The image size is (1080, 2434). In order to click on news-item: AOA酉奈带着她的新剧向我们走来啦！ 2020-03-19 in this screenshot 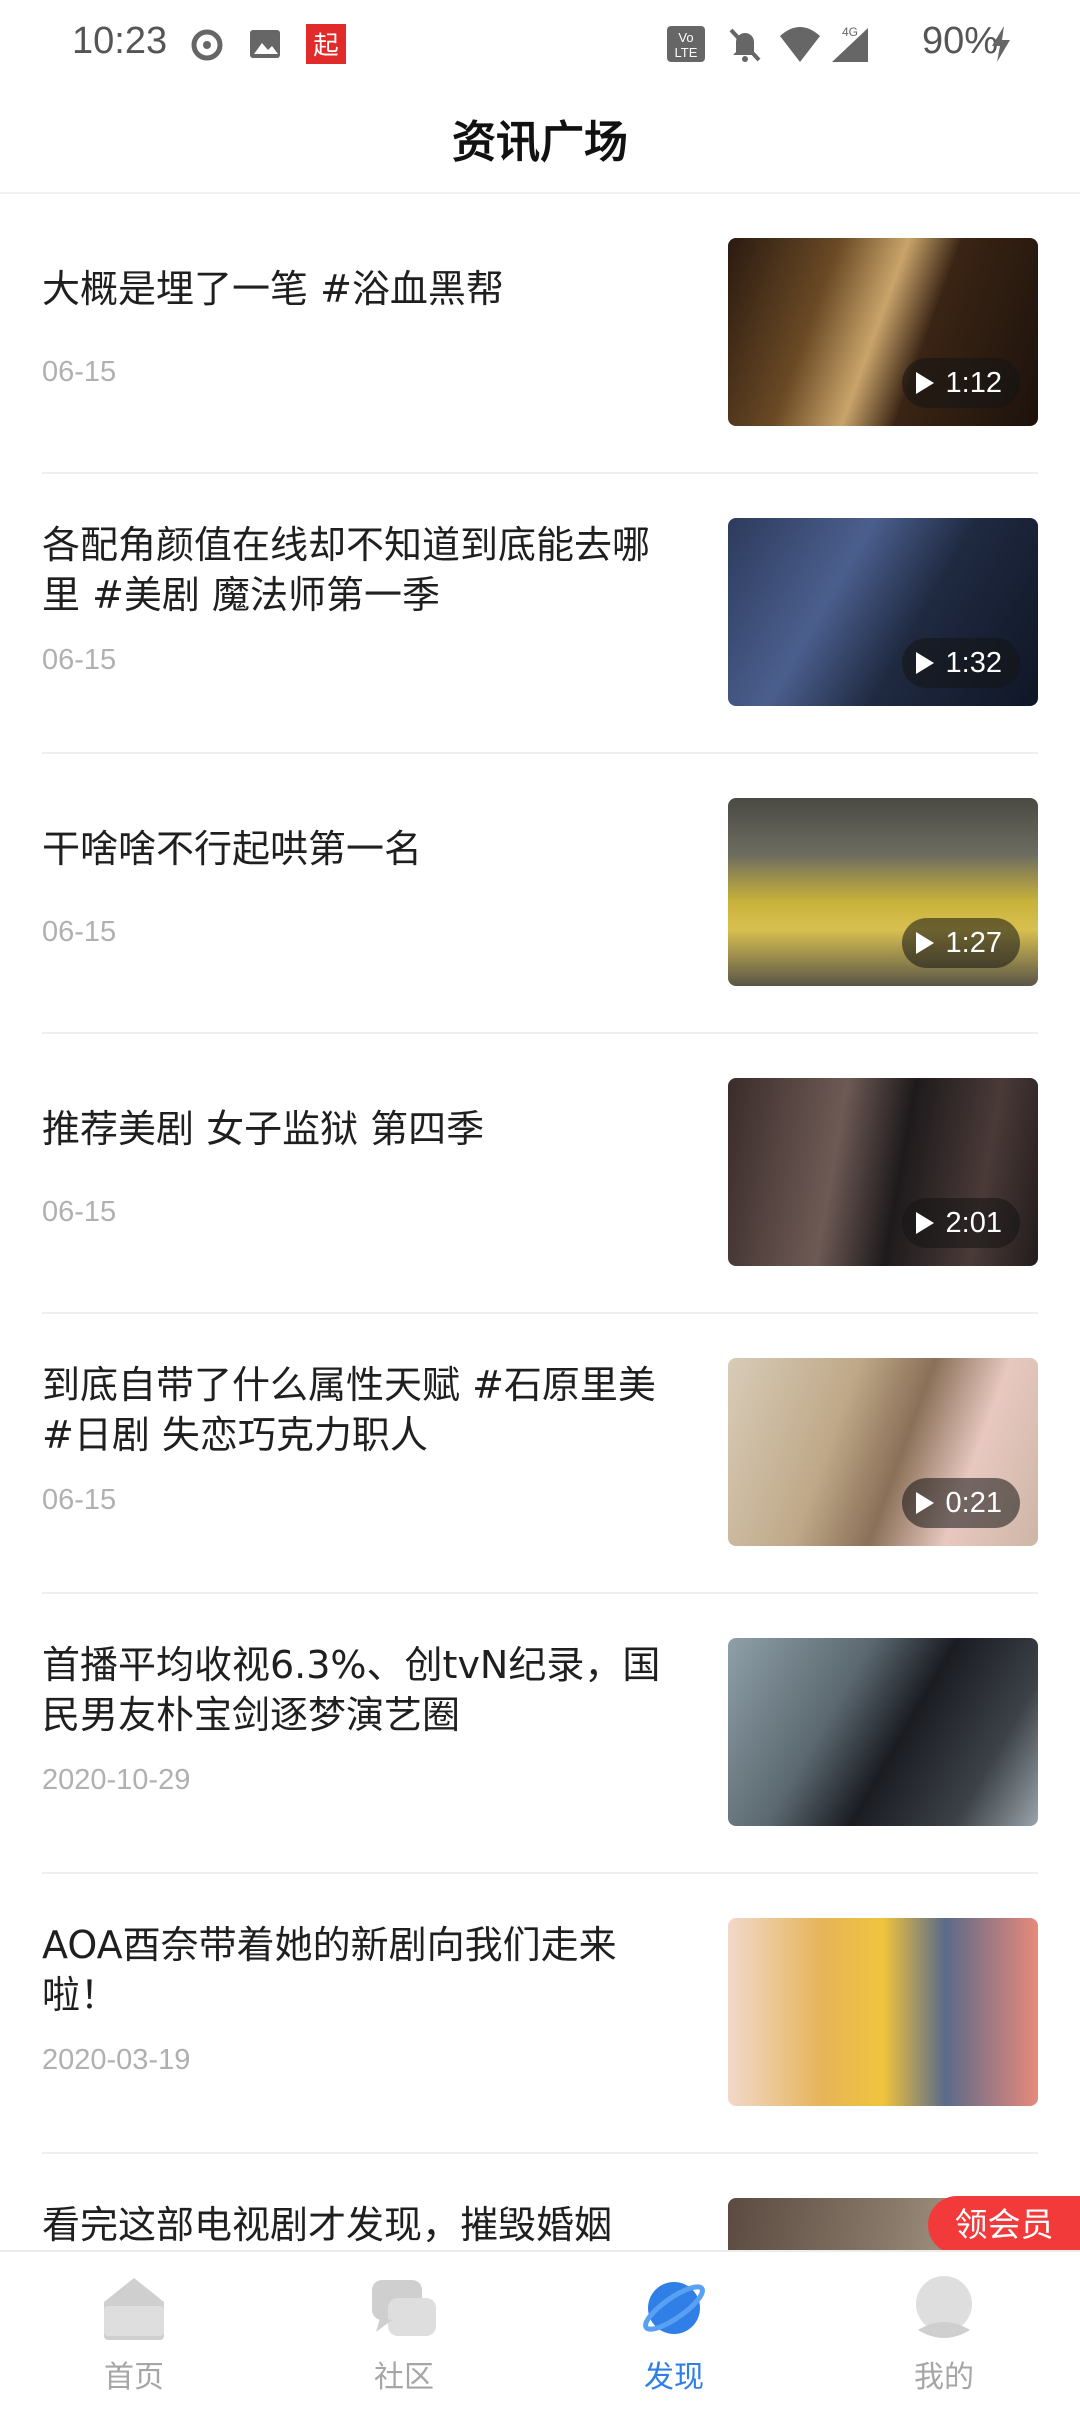, I will do `click(540, 2014)`.